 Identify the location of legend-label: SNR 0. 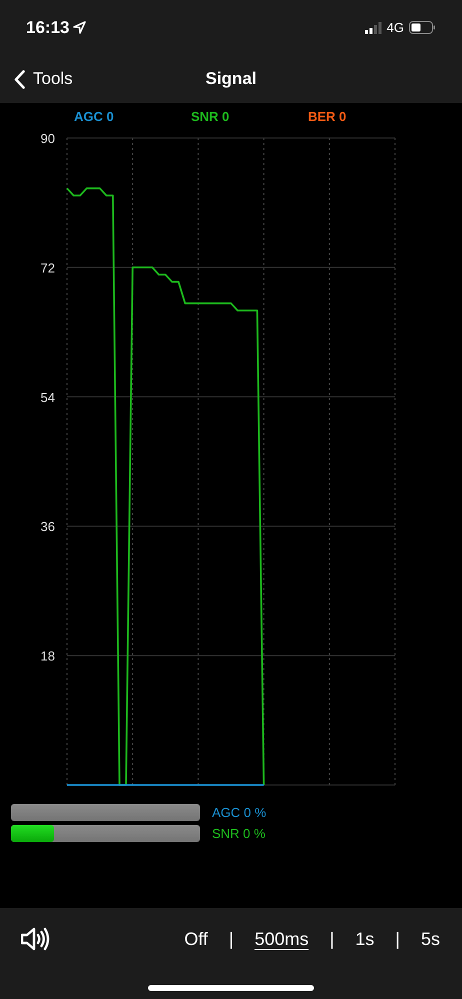
(210, 116).